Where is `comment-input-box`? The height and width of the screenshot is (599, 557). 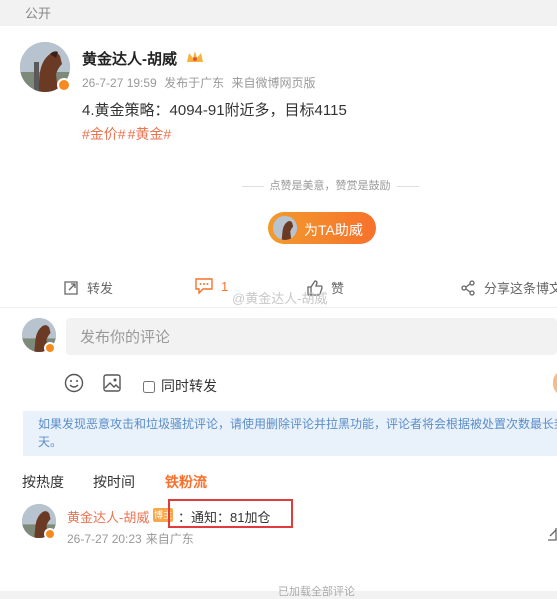 comment-input-box is located at coordinates (311, 337).